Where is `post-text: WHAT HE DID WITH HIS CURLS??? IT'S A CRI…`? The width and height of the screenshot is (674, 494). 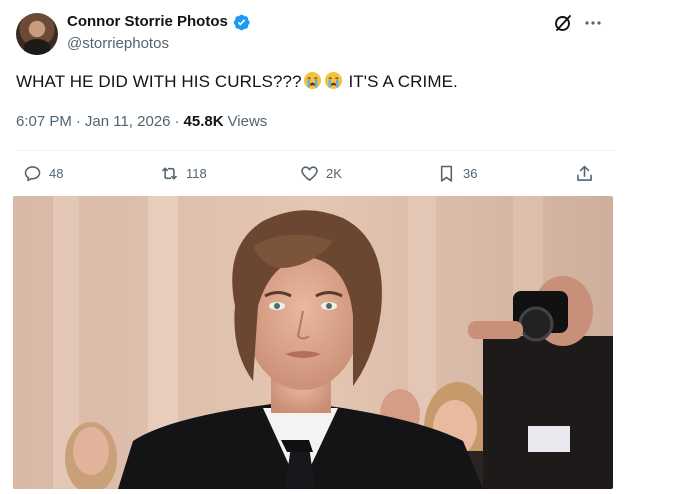
post-text: WHAT HE DID WITH HIS CURLS??? IT'S A CRI… is located at coordinates (316, 82).